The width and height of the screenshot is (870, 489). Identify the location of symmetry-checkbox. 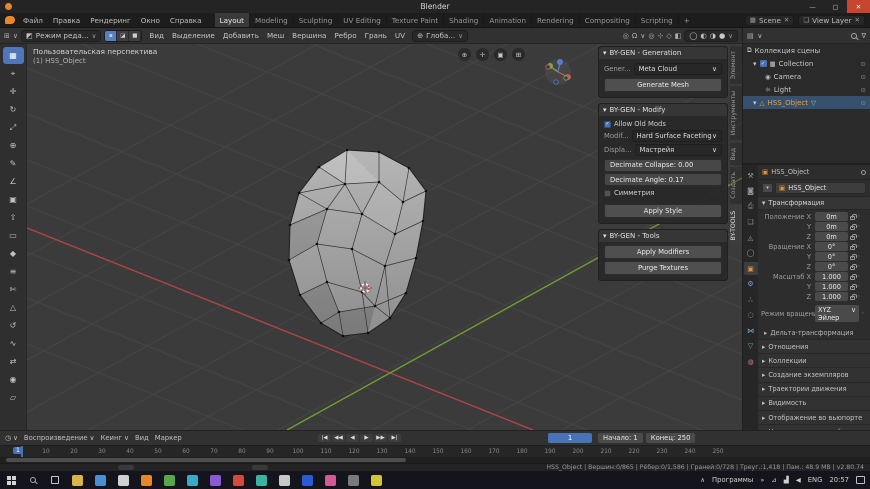
(607, 193).